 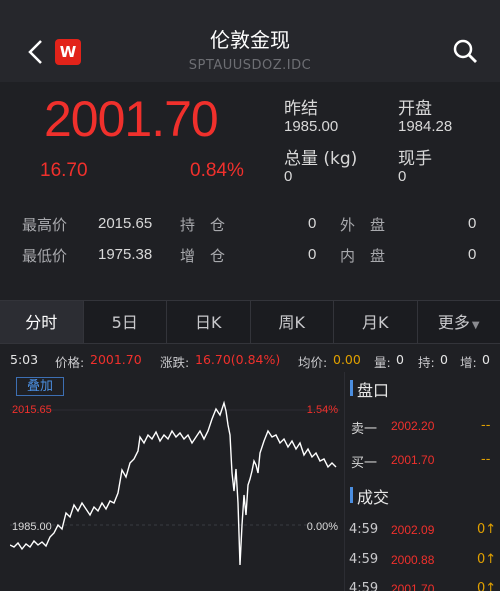 I want to click on buy1-qty: --, so click(x=486, y=459).